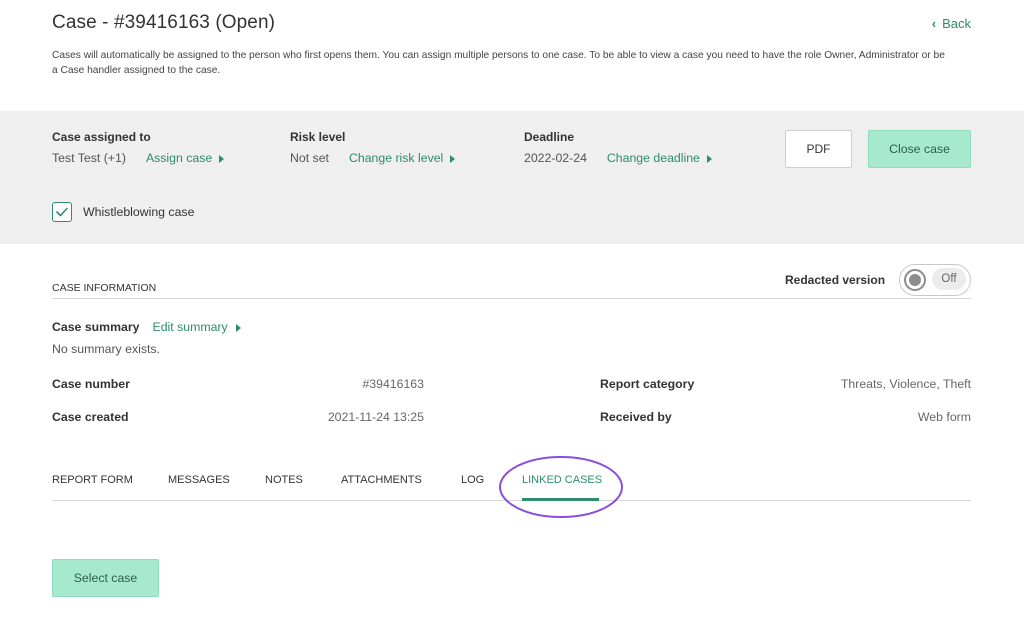 This screenshot has height=635, width=1024. I want to click on case-number-label: Case number, so click(91, 384).